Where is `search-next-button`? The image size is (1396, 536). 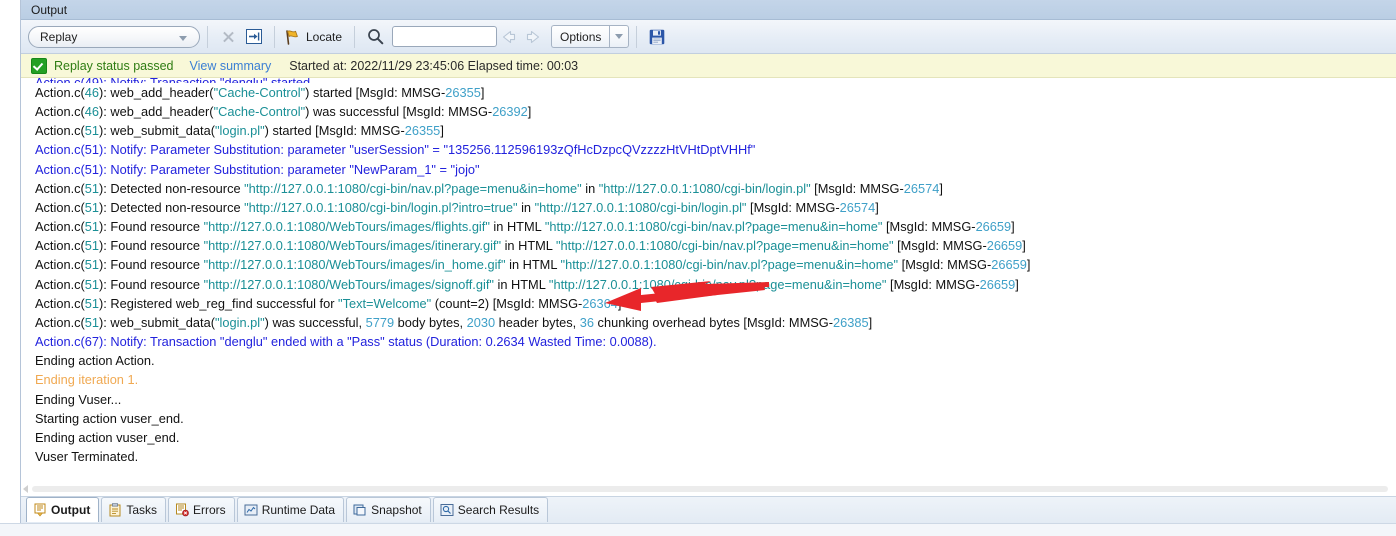
search-next-button is located at coordinates (533, 37).